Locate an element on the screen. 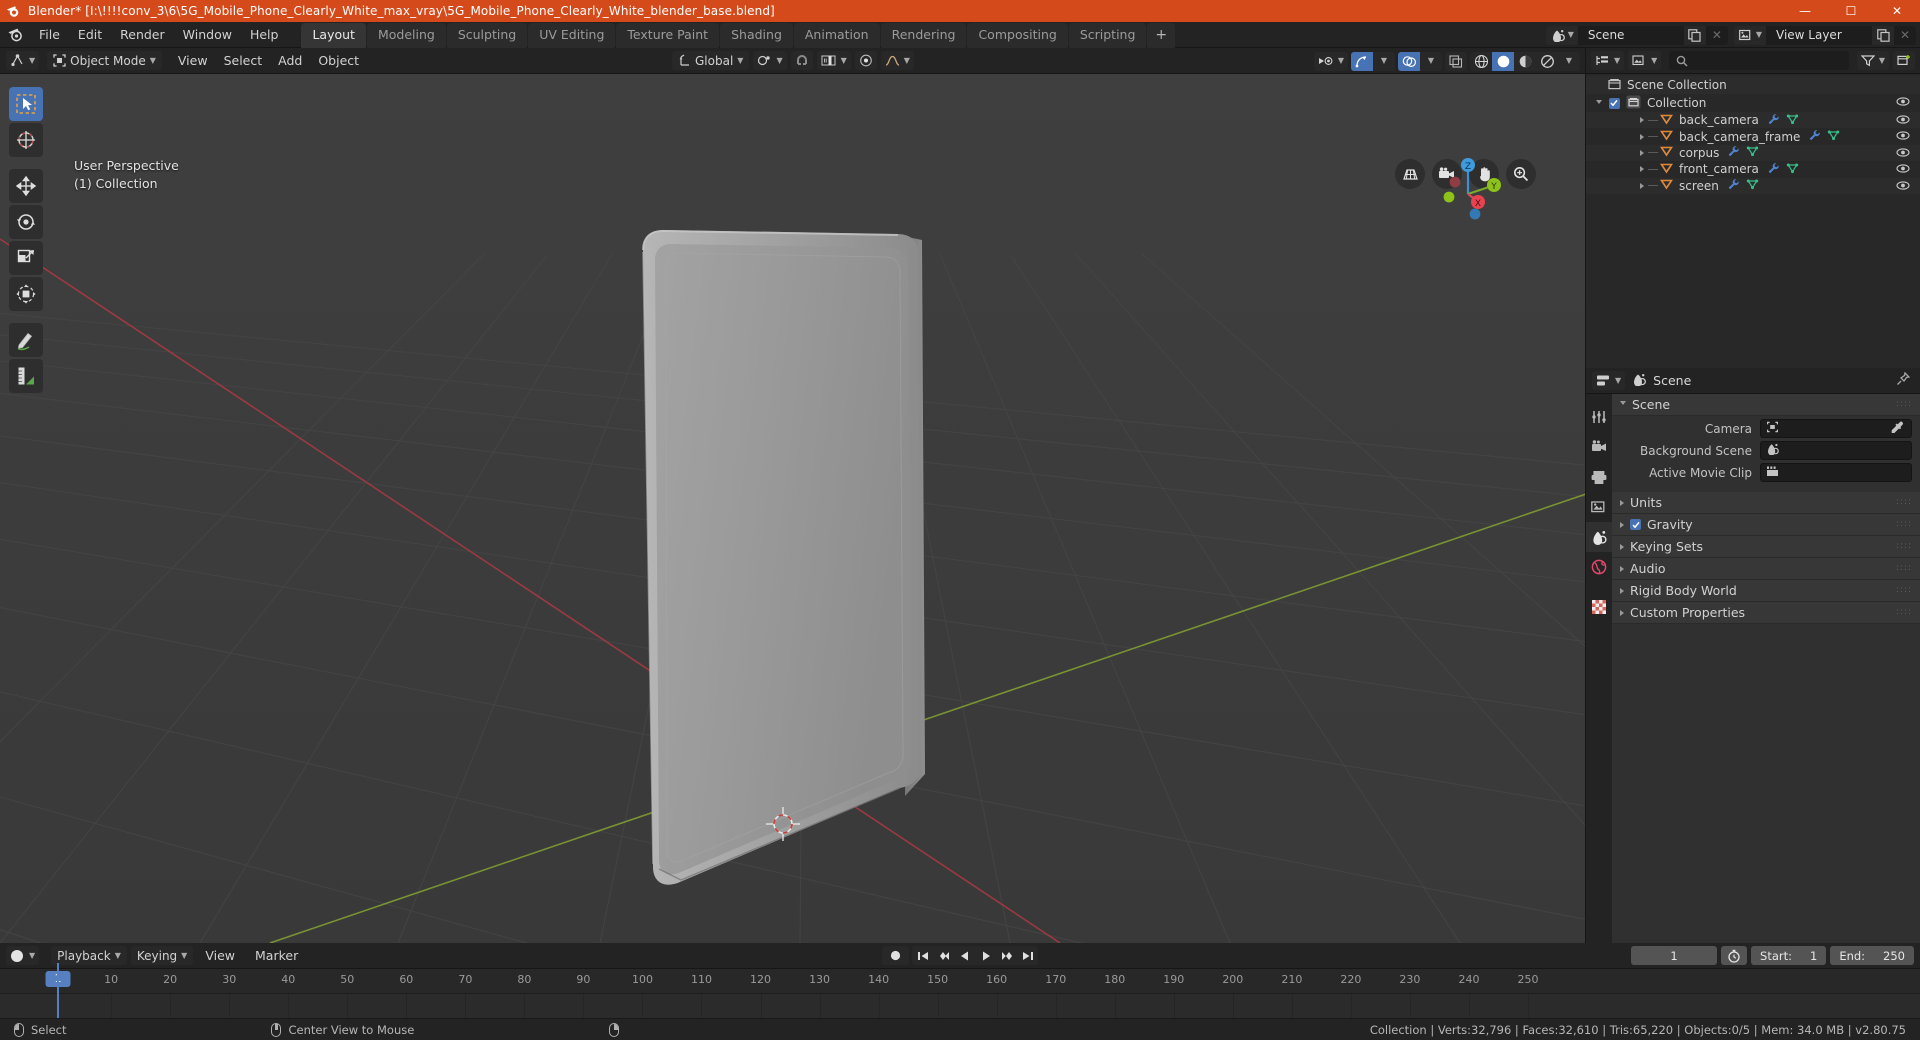 This screenshot has width=1920, height=1040. show-gizmo-toggle is located at coordinates (1362, 61).